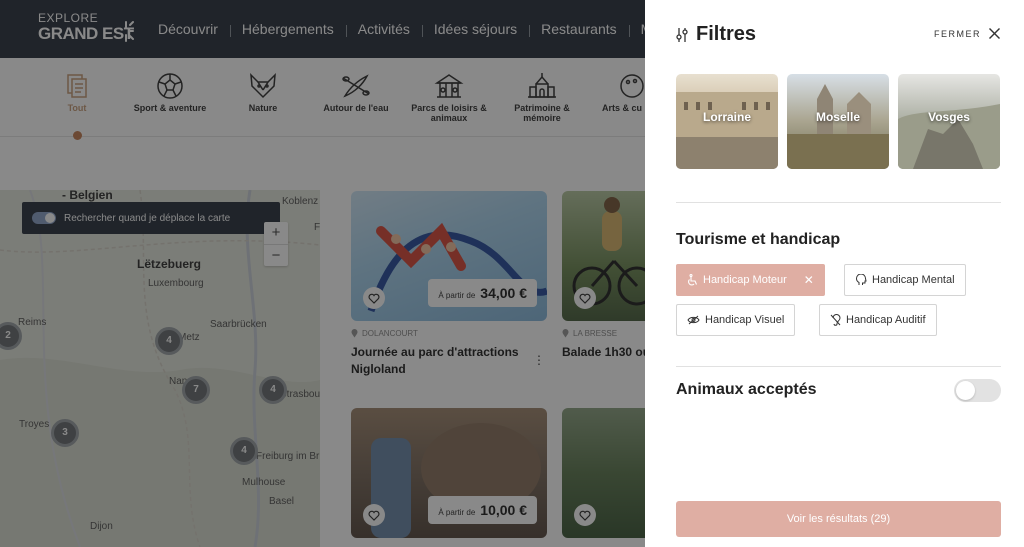 Image resolution: width=1024 pixels, height=547 pixels. I want to click on head-icon, so click(861, 279).